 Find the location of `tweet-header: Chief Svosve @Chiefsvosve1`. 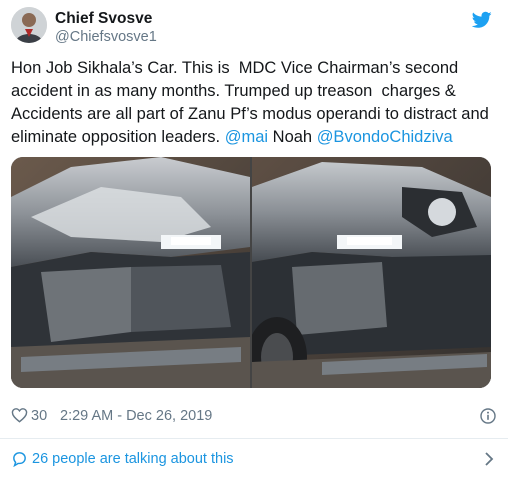

tweet-header: Chief Svosve @Chiefsvosve1 is located at coordinates (254, 26).